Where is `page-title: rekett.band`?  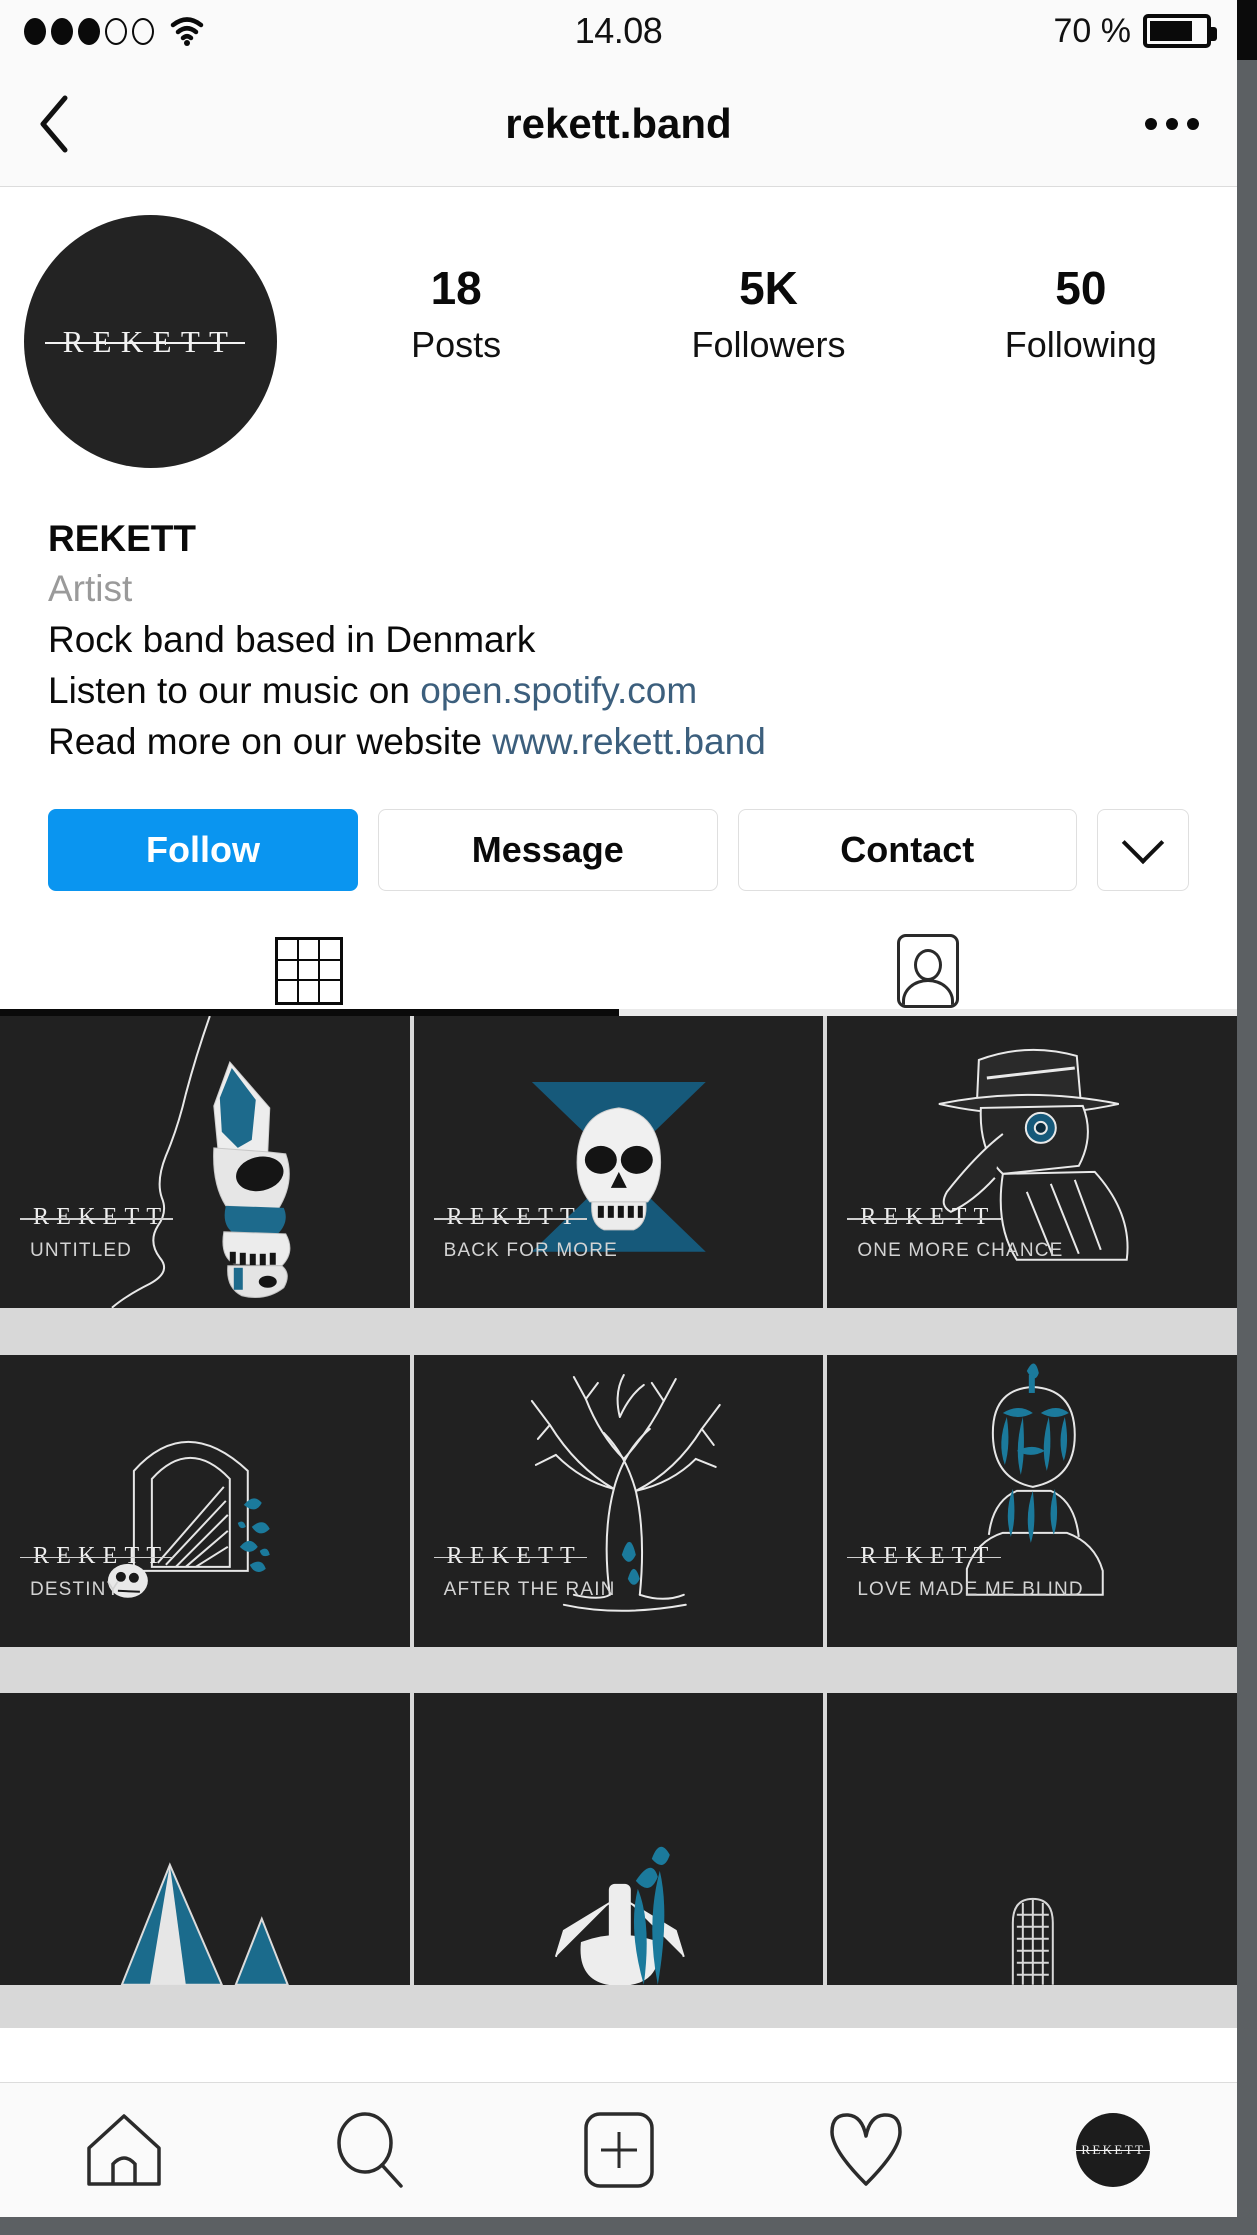 page-title: rekett.band is located at coordinates (618, 123).